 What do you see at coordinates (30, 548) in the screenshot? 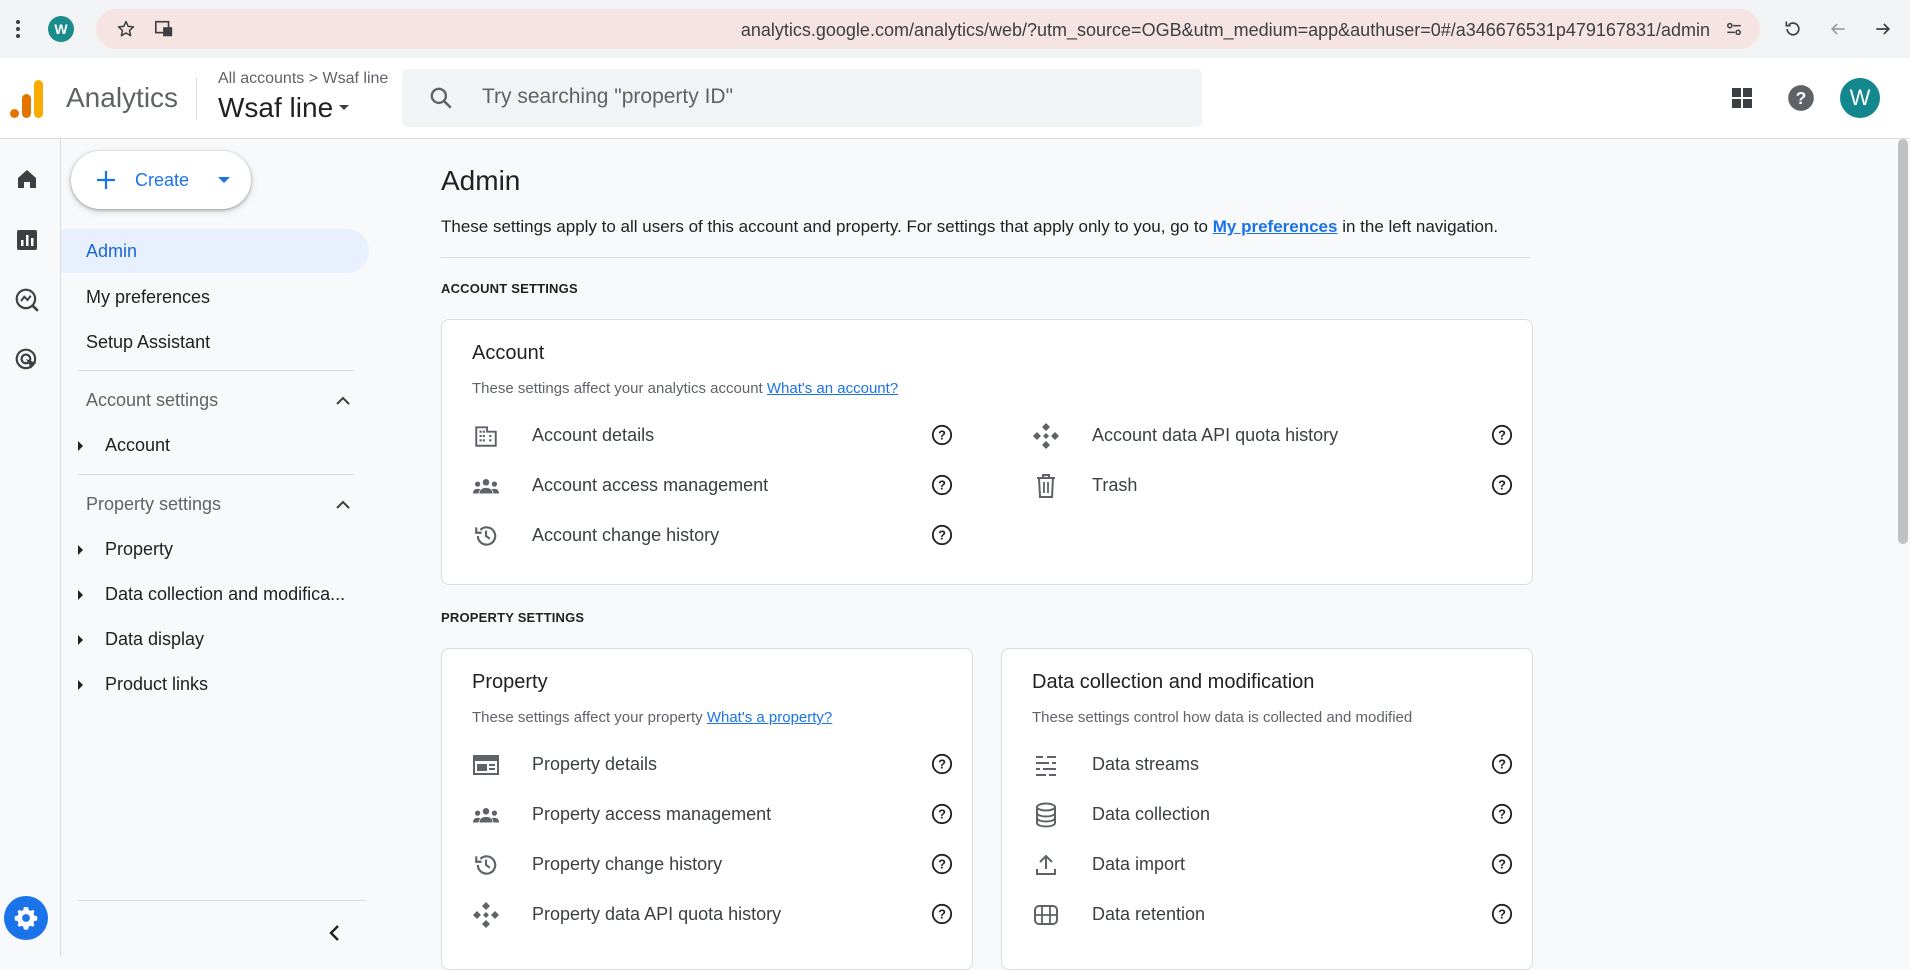
I see `left-rail` at bounding box center [30, 548].